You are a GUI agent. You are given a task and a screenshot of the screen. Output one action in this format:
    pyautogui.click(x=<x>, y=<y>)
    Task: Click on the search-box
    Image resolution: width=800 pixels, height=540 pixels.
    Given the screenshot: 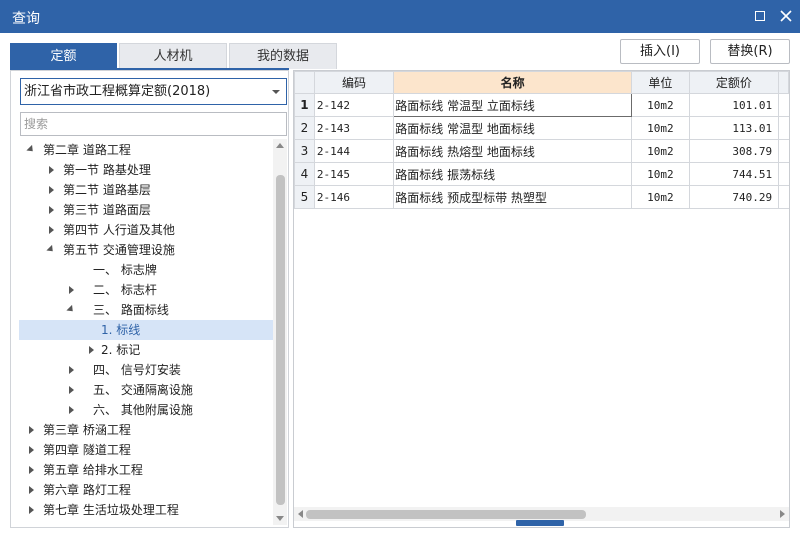 What is the action you would take?
    pyautogui.click(x=153, y=124)
    